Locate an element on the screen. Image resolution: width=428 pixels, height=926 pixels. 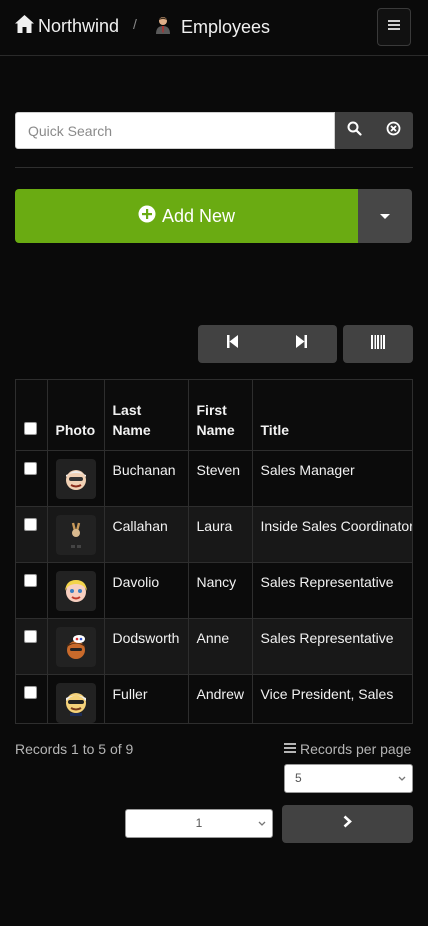
employee-icon is located at coordinates (163, 27).